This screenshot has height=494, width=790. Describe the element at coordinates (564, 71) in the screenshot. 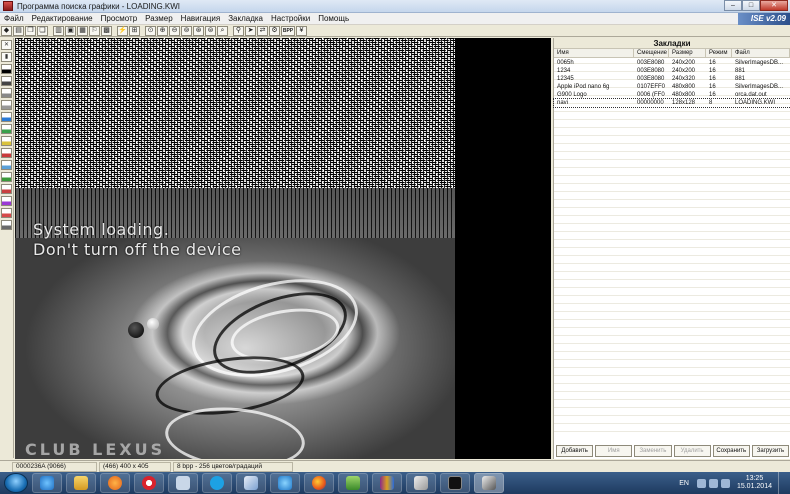

I see `cell-name: 1234` at that location.